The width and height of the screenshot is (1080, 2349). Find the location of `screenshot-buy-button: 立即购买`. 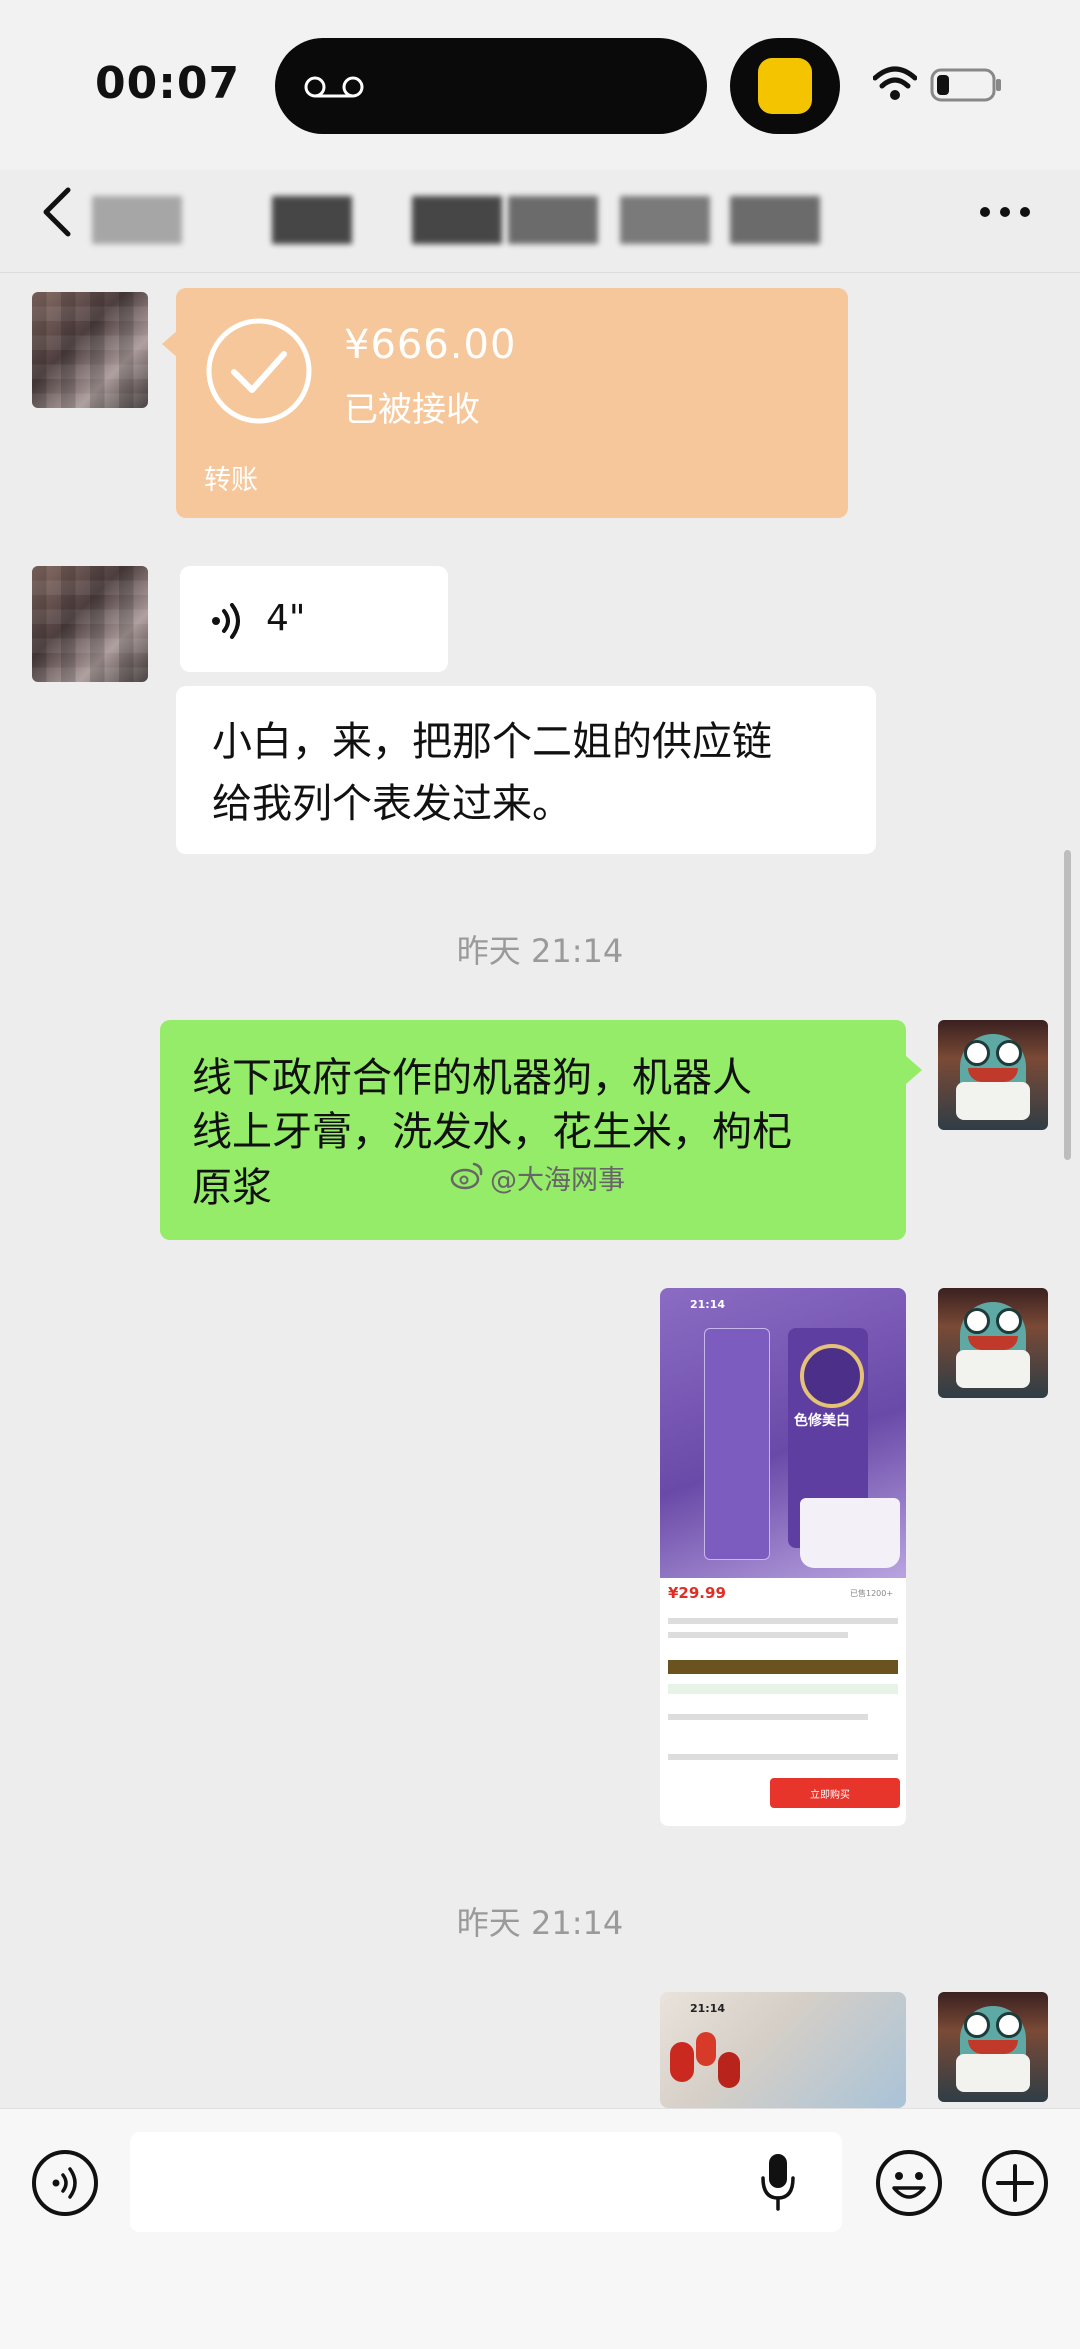

screenshot-buy-button: 立即购买 is located at coordinates (830, 1795).